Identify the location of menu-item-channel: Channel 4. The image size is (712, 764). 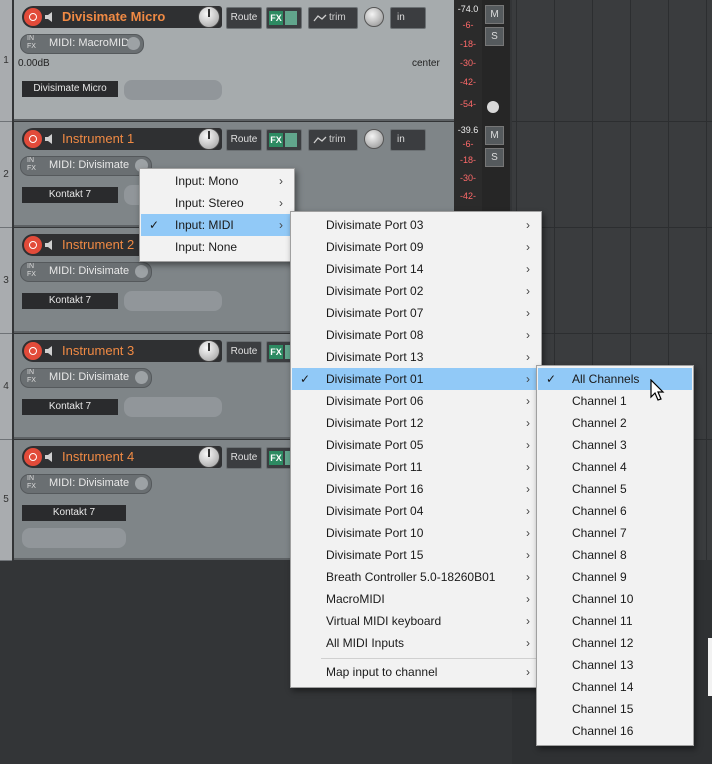
(615, 467).